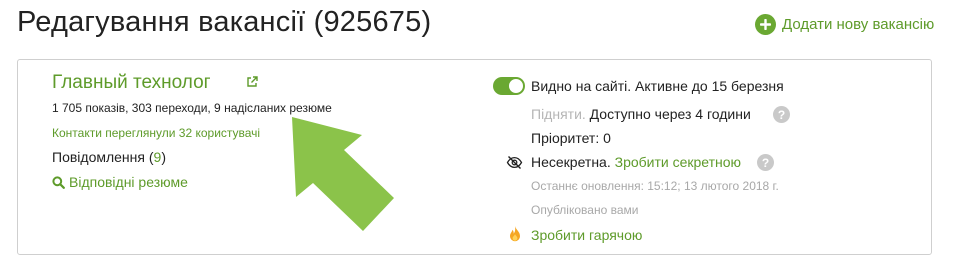  What do you see at coordinates (224, 22) in the screenshot?
I see `page-title: Редагування вакансії (925675)` at bounding box center [224, 22].